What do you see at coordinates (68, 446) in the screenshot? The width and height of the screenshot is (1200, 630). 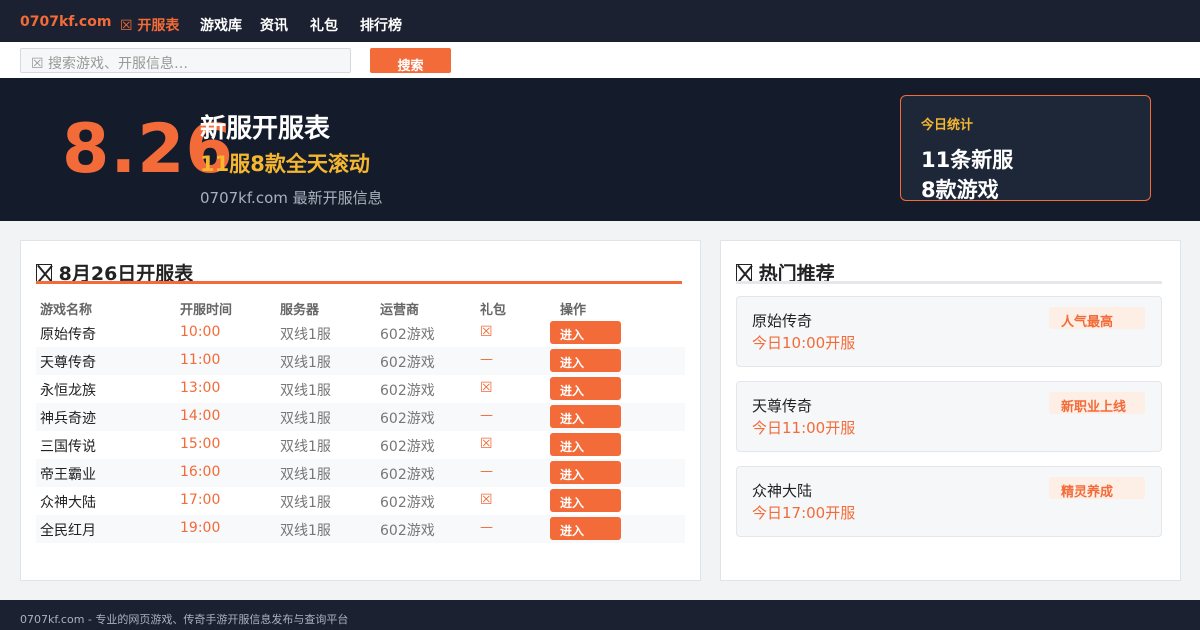 I see `game-name: 三国传说` at bounding box center [68, 446].